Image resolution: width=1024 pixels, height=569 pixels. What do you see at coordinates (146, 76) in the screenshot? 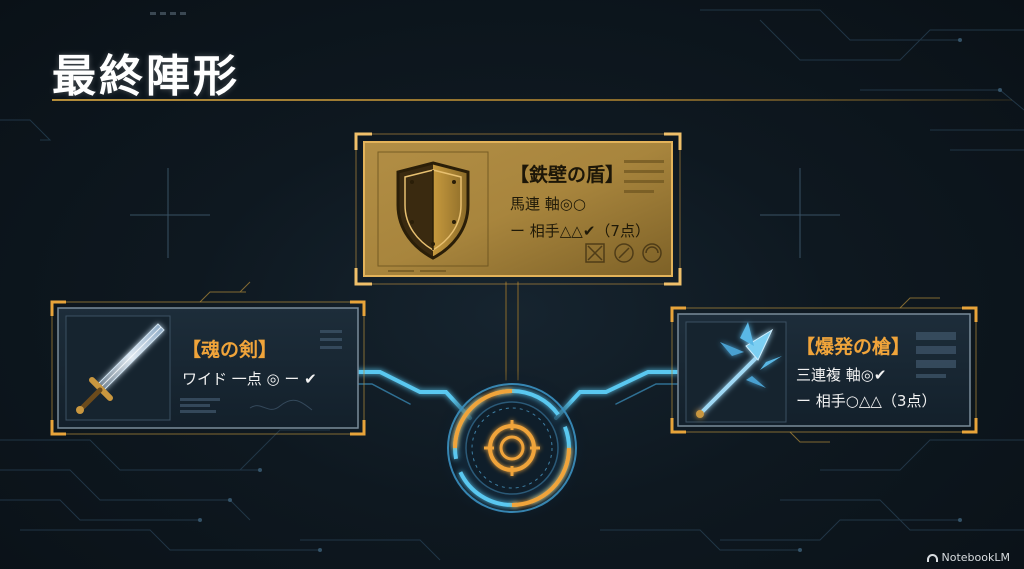
I see `page-title: 最終陣形` at bounding box center [146, 76].